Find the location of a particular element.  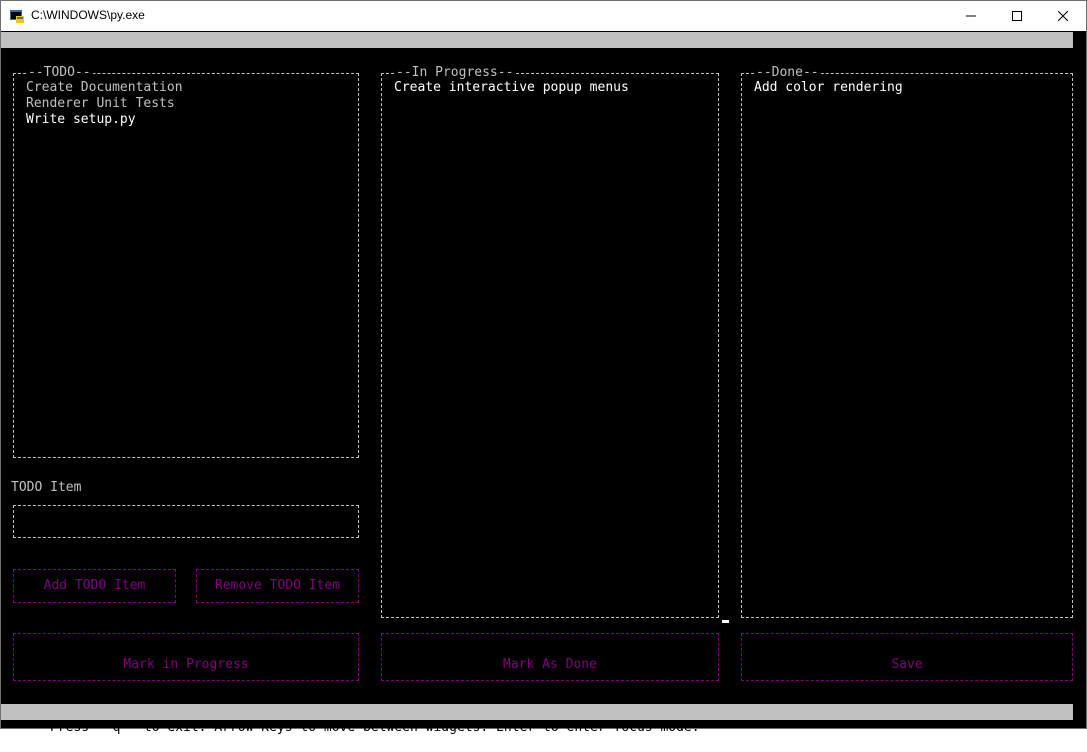

in-progress-panel-title: --In Progress-- is located at coordinates (455, 73).